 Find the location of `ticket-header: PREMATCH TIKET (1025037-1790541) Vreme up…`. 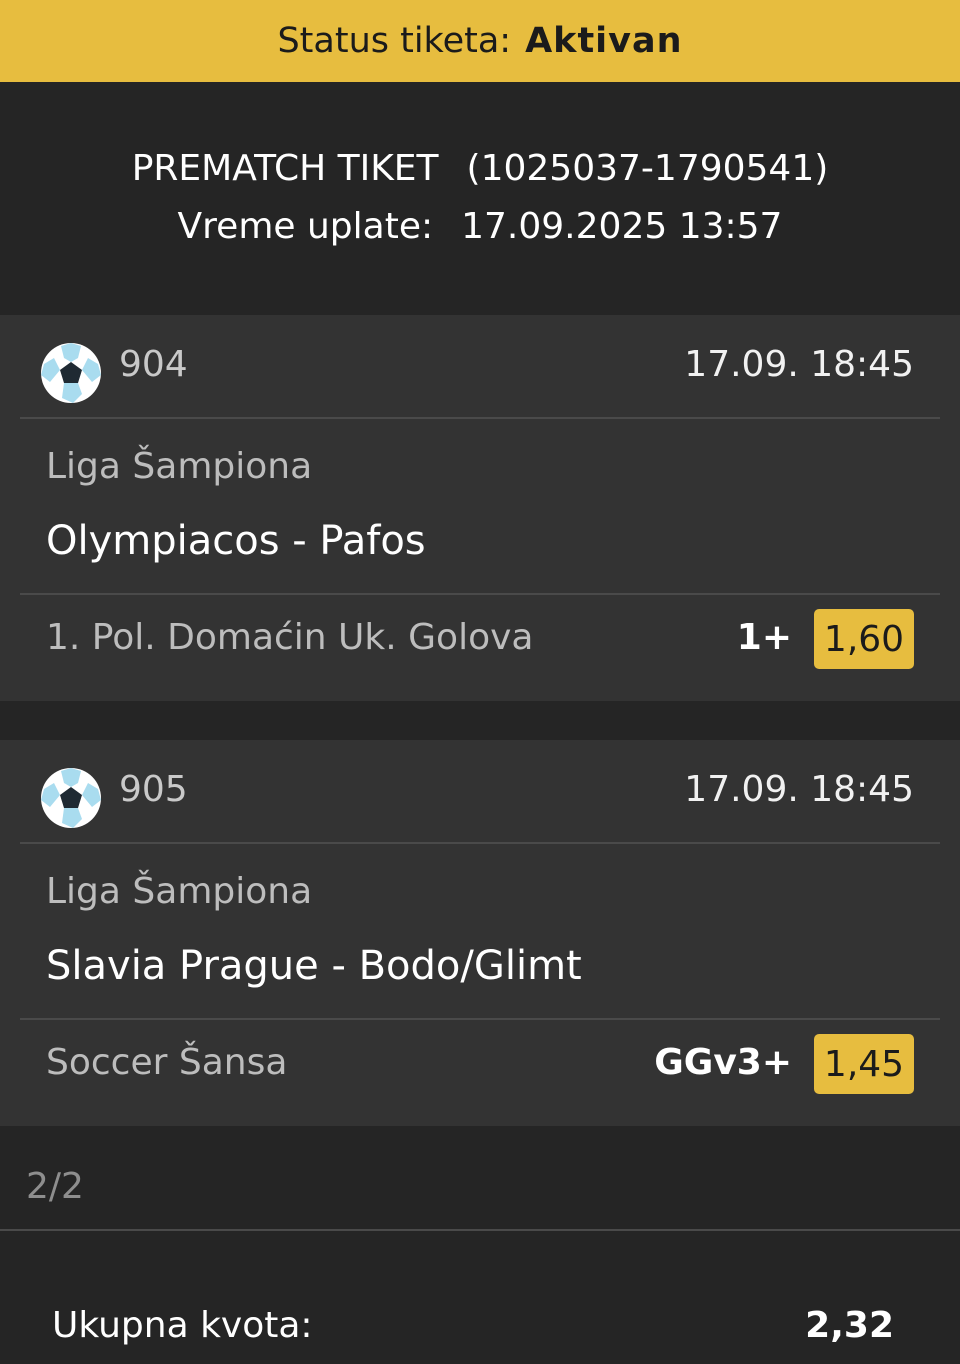

ticket-header: PREMATCH TIKET (1025037-1790541) Vreme up… is located at coordinates (480, 198).